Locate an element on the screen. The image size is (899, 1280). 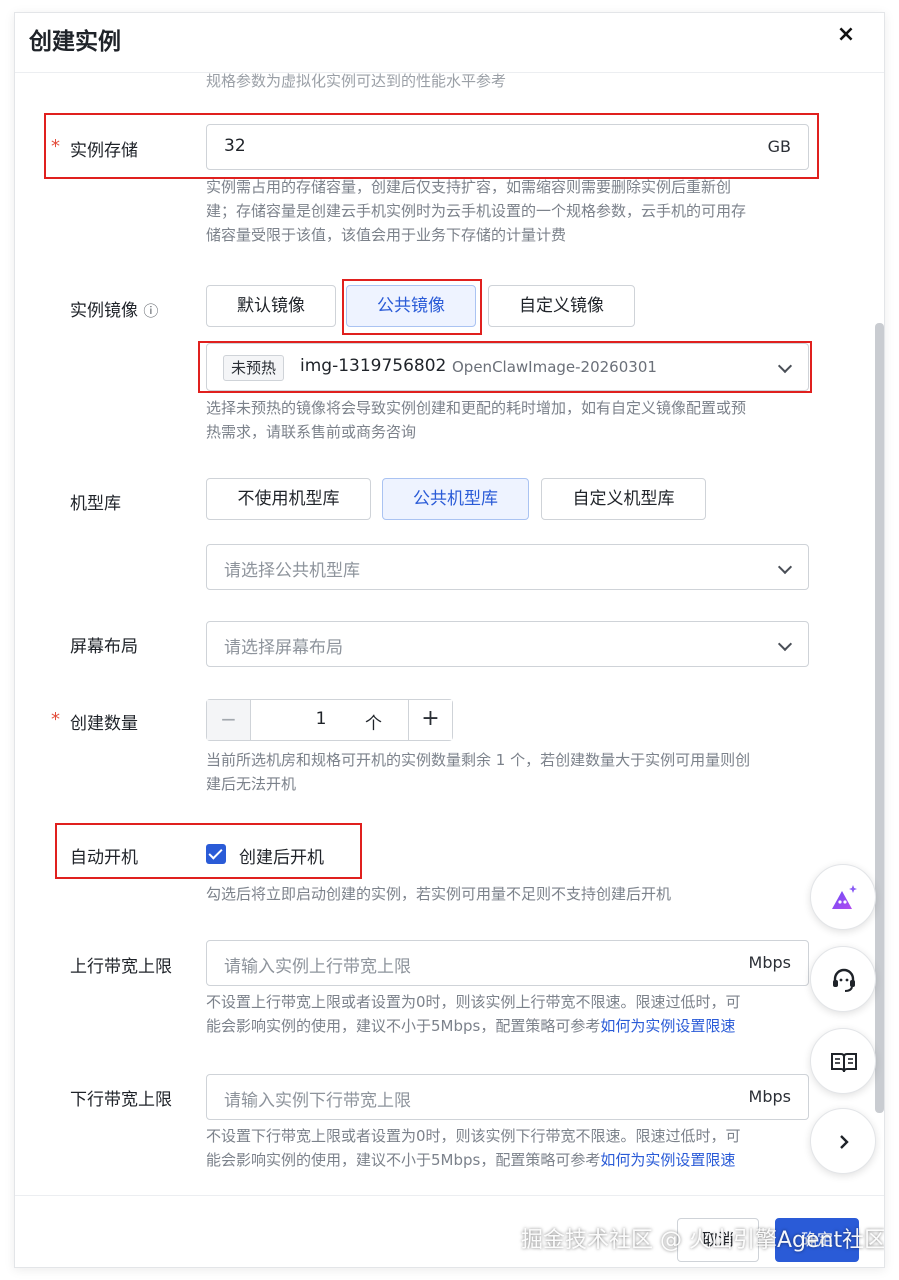
model-lib-label: 机型库 is located at coordinates (95, 504).